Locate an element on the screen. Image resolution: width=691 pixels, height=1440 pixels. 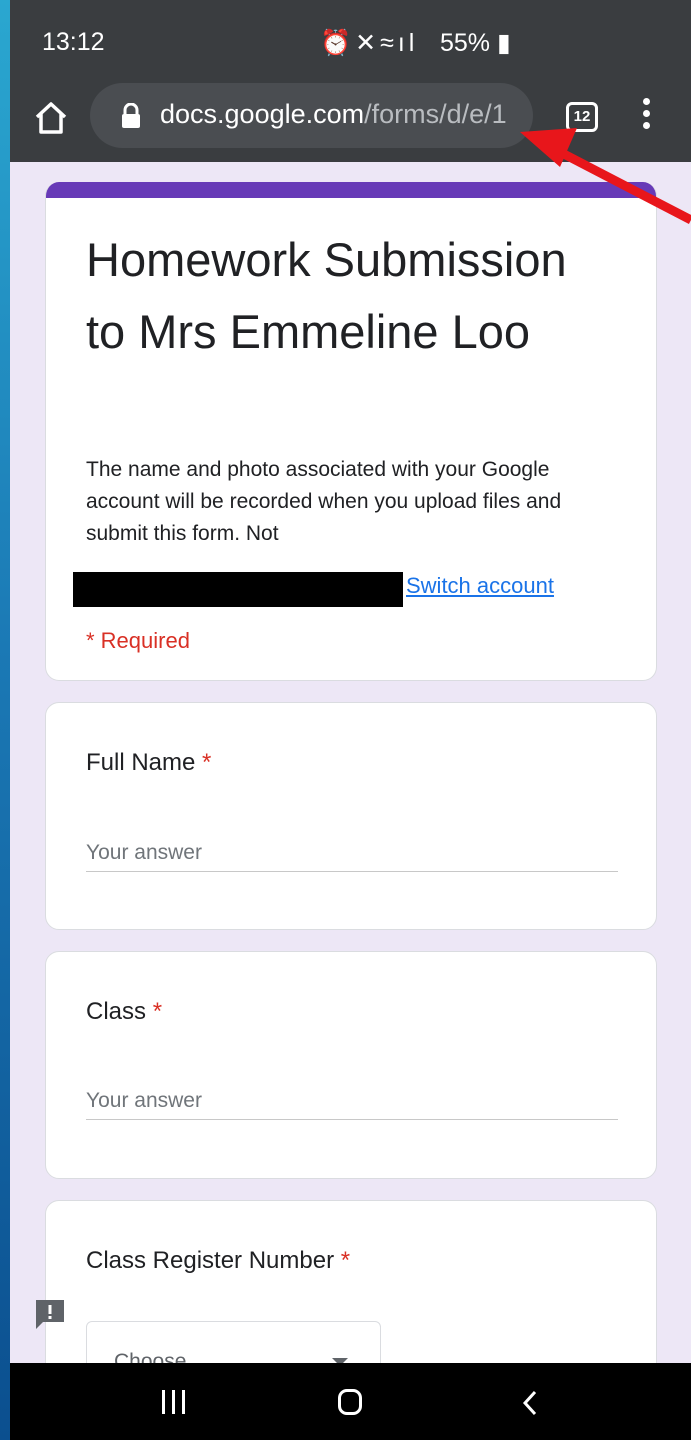
question-label-text: Class is located at coordinates (116, 1011).